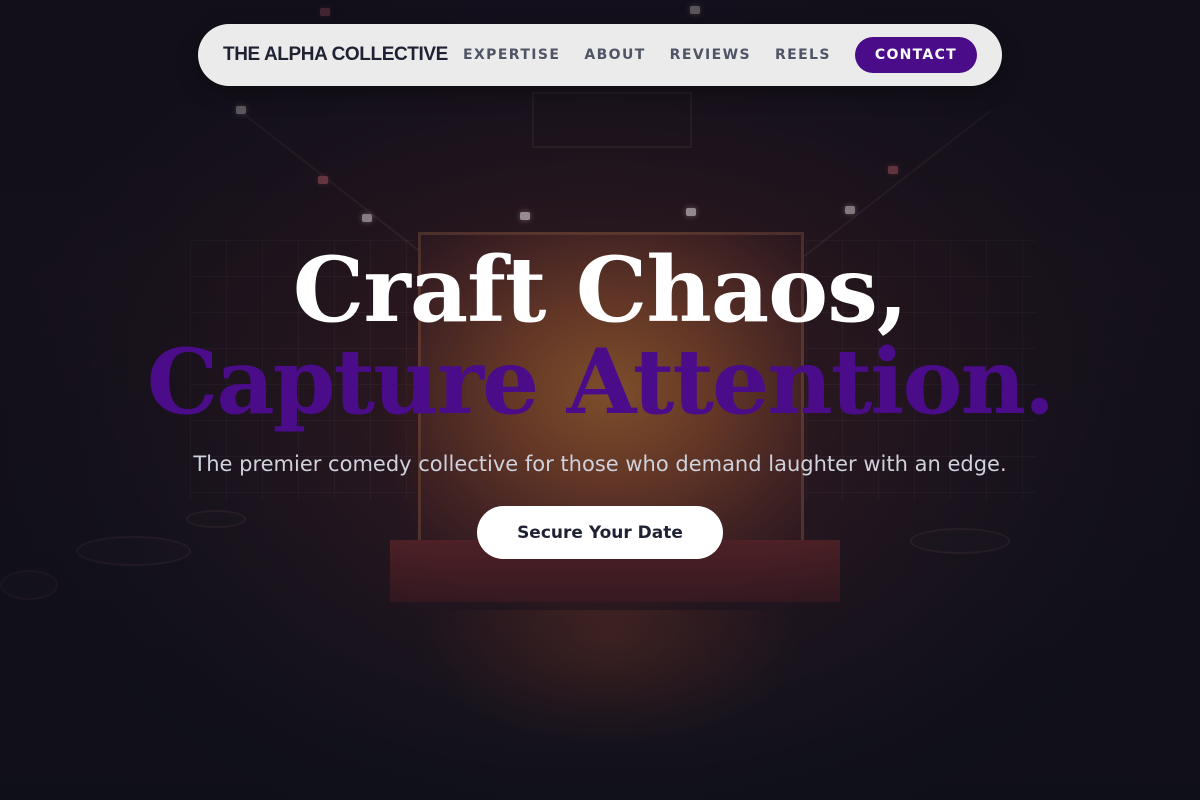 This screenshot has height=800, width=1200. I want to click on nav-link-about: ABOUT, so click(614, 55).